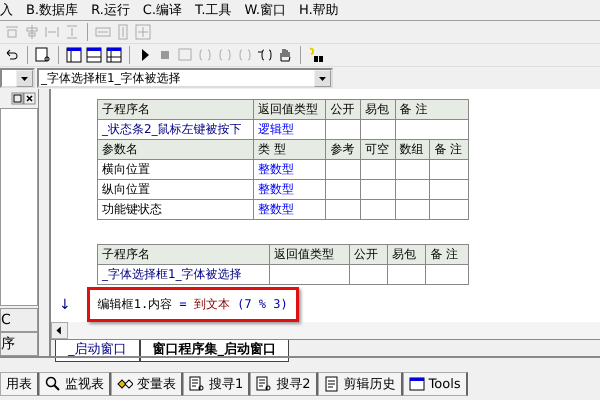 This screenshot has width=600, height=400. What do you see at coordinates (65, 304) in the screenshot?
I see `arrow-icon: ↓` at bounding box center [65, 304].